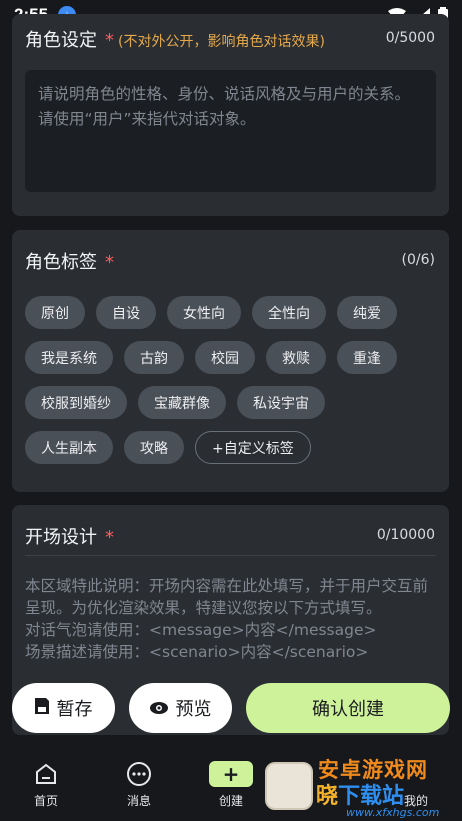 The image size is (462, 821). What do you see at coordinates (61, 40) in the screenshot?
I see `role-setting-label: 角色设定` at bounding box center [61, 40].